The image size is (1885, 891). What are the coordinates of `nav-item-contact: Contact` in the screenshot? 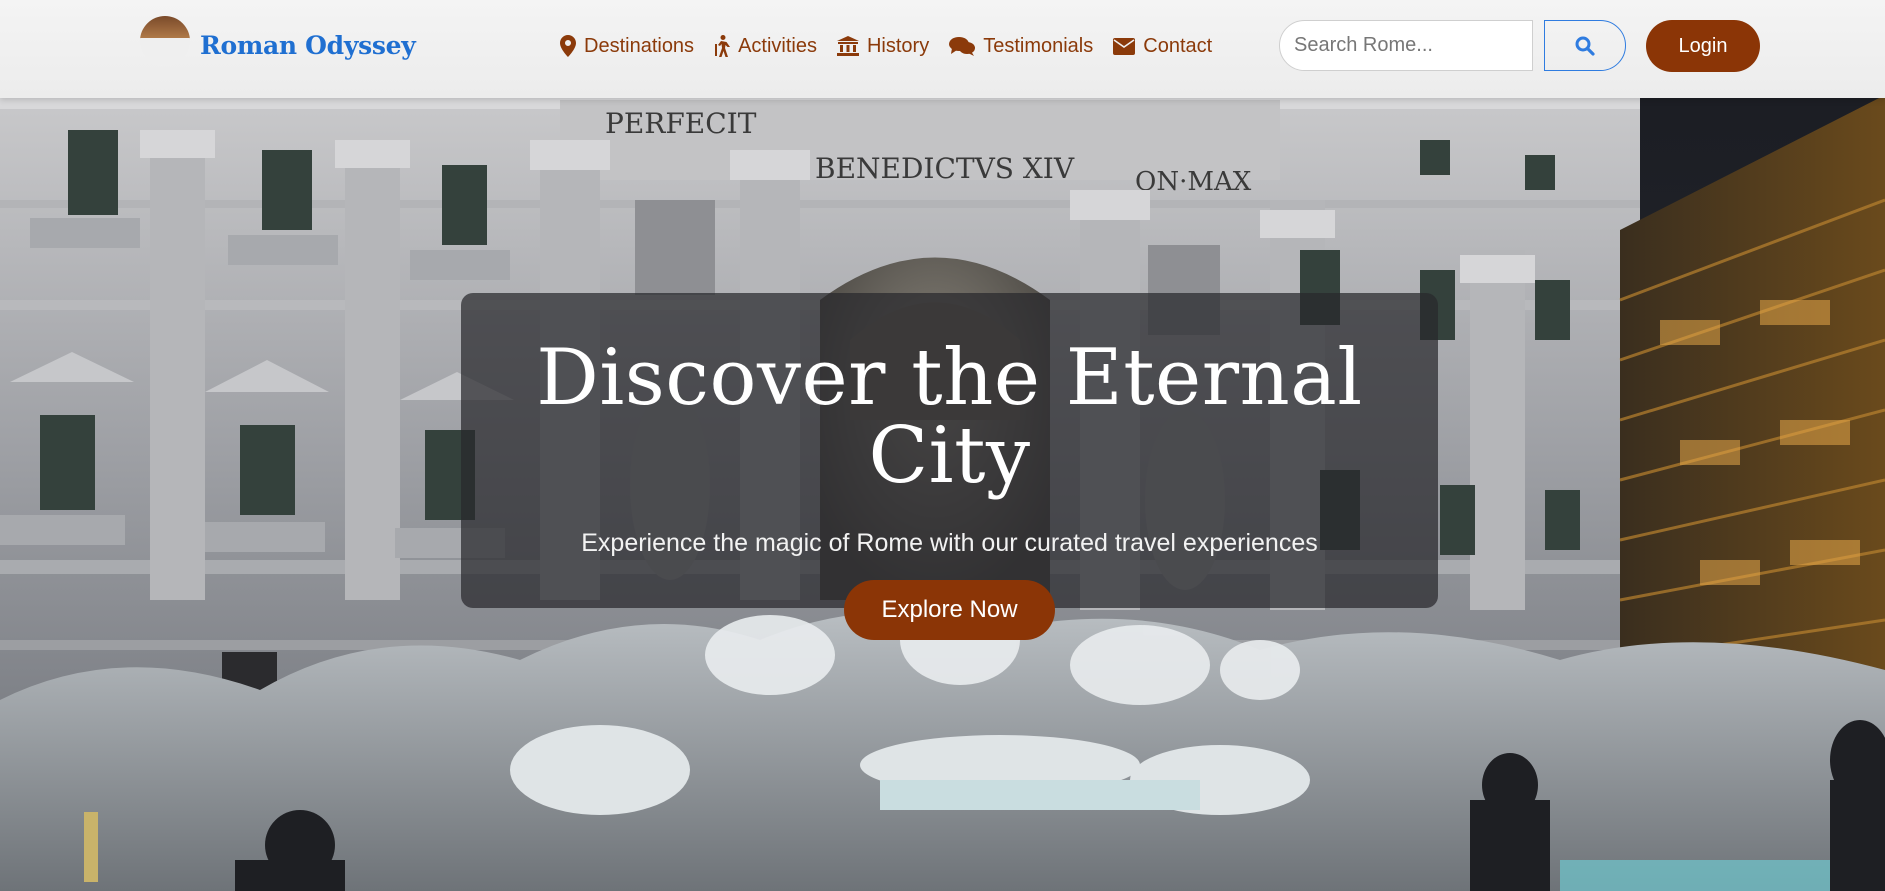 It's located at (1162, 46).